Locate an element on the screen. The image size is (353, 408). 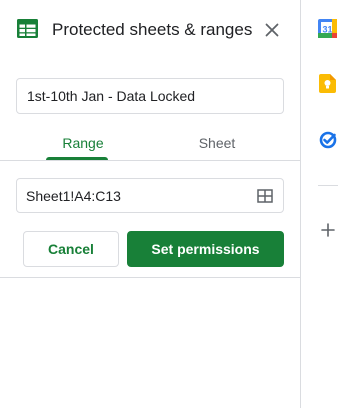
calendar-icon: 31 is located at coordinates (327, 28).